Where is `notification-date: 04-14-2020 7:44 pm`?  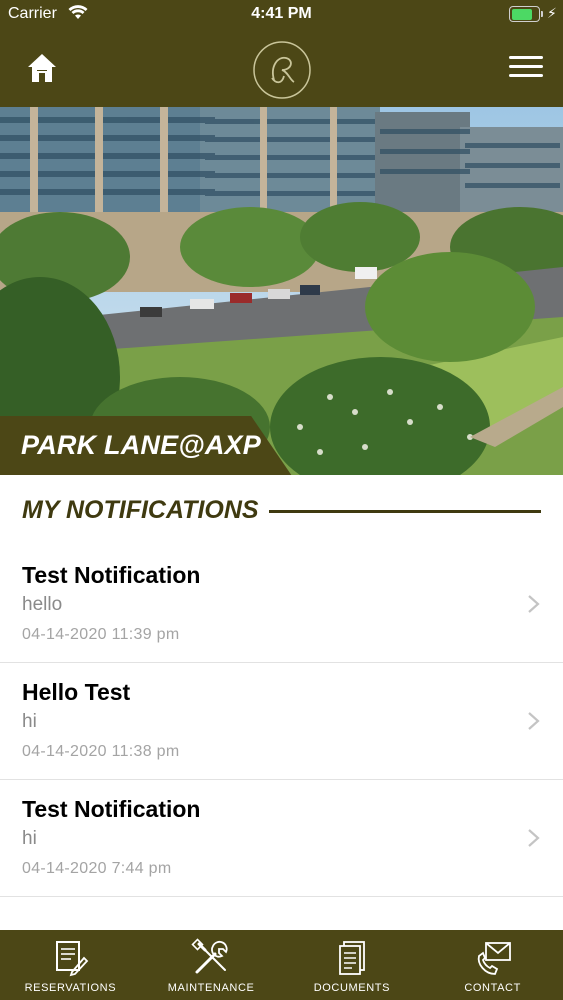 notification-date: 04-14-2020 7:44 pm is located at coordinates (97, 868).